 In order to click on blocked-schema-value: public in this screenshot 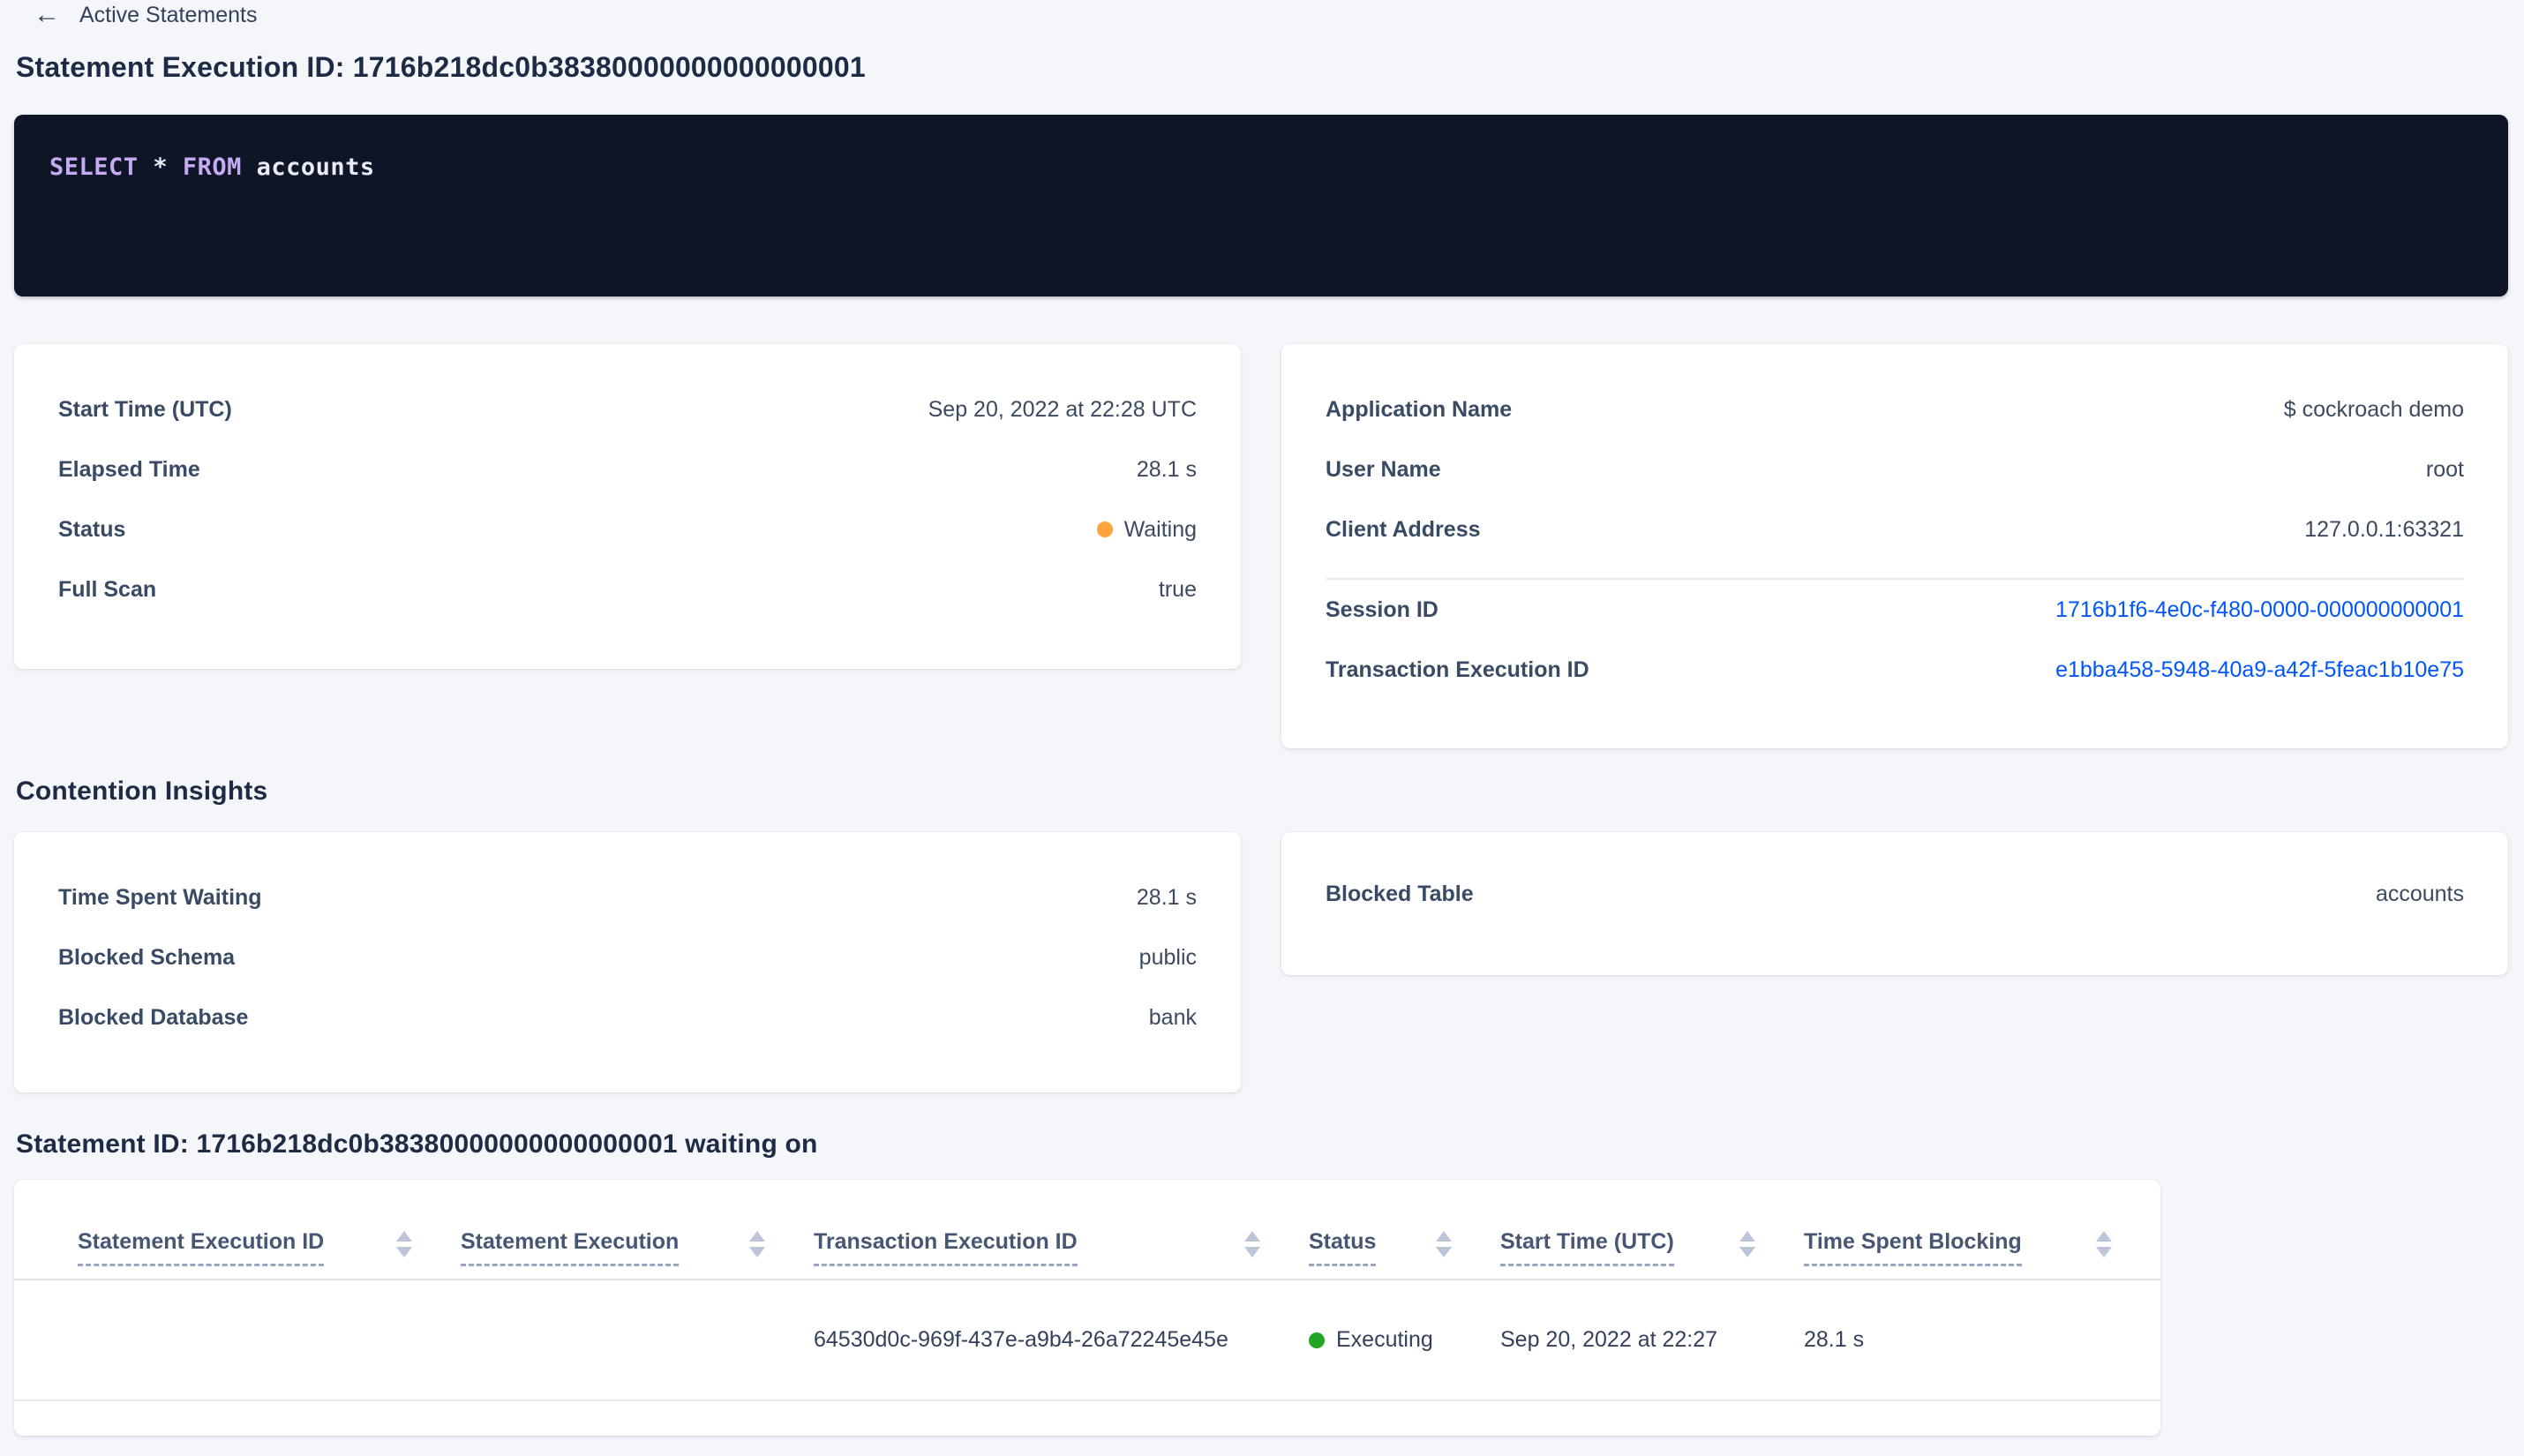, I will do `click(1167, 957)`.